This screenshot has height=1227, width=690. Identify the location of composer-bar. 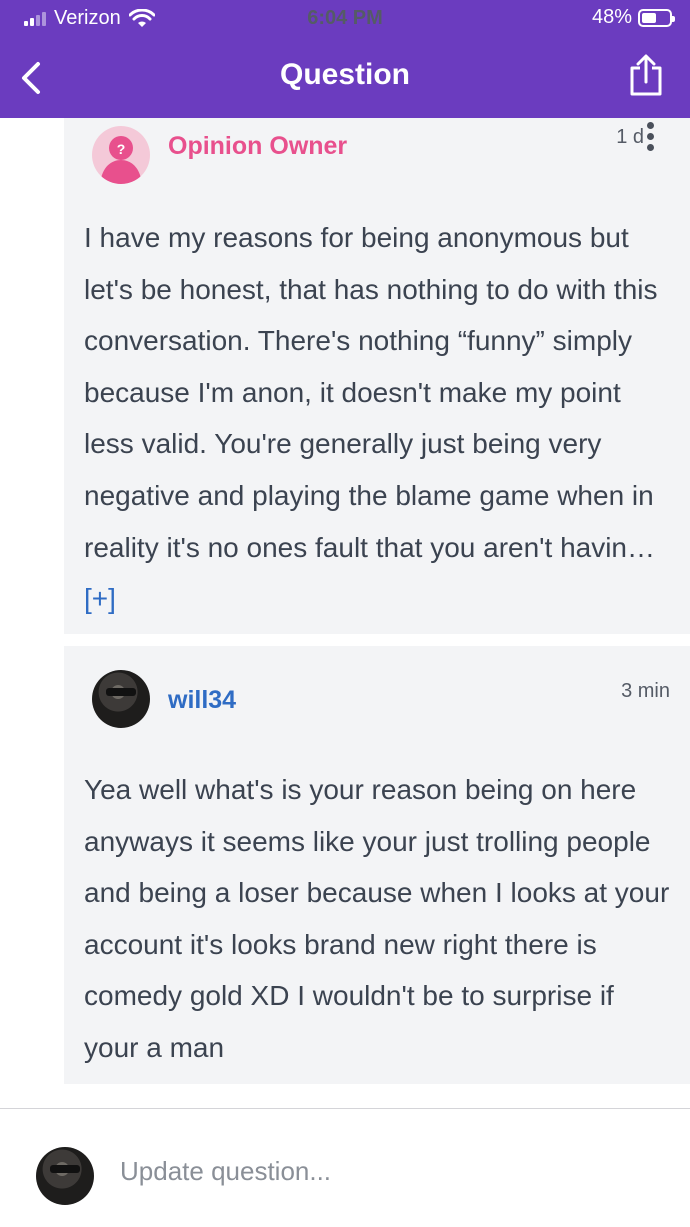
(345, 1167).